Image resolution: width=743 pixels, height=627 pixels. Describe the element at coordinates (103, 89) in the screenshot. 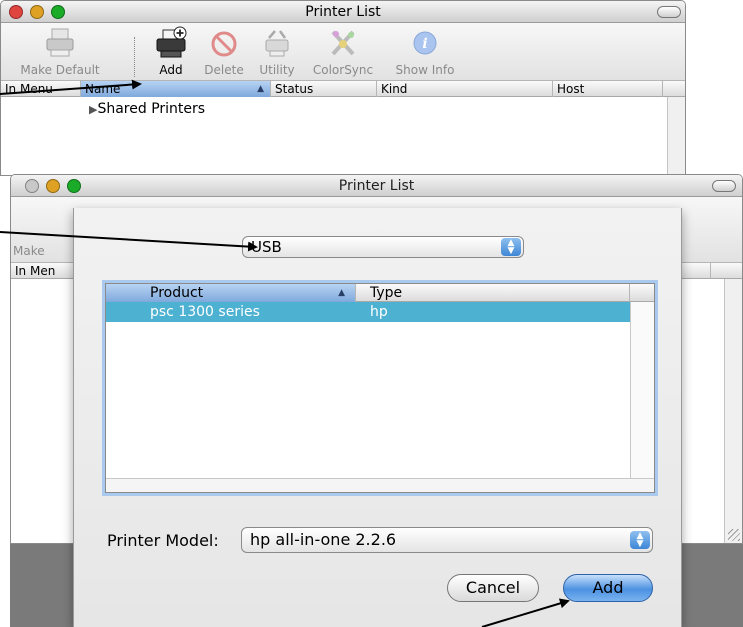

I see `column-name-label: Name` at that location.